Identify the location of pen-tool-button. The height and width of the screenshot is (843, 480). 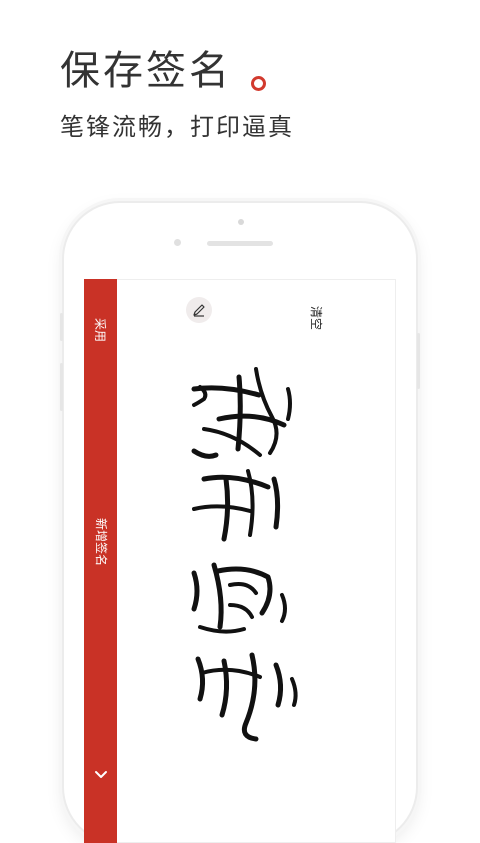
(199, 310).